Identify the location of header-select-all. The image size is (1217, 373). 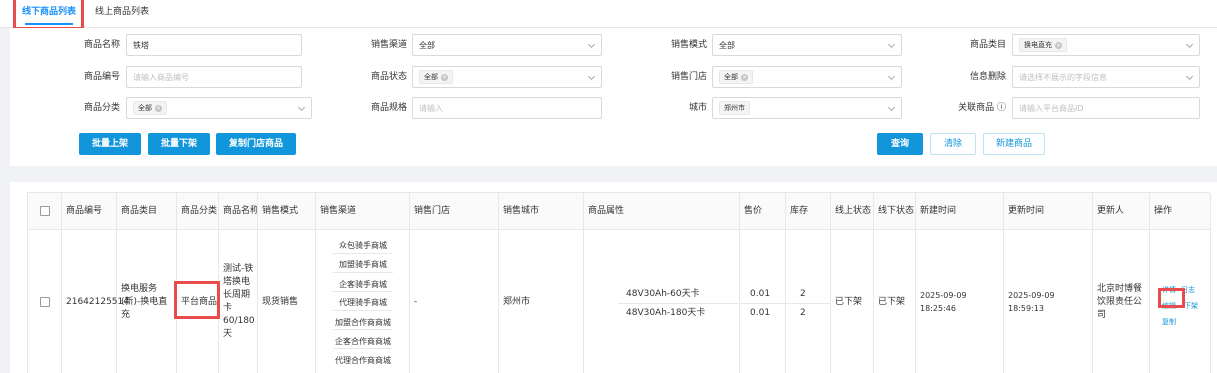
(45, 211).